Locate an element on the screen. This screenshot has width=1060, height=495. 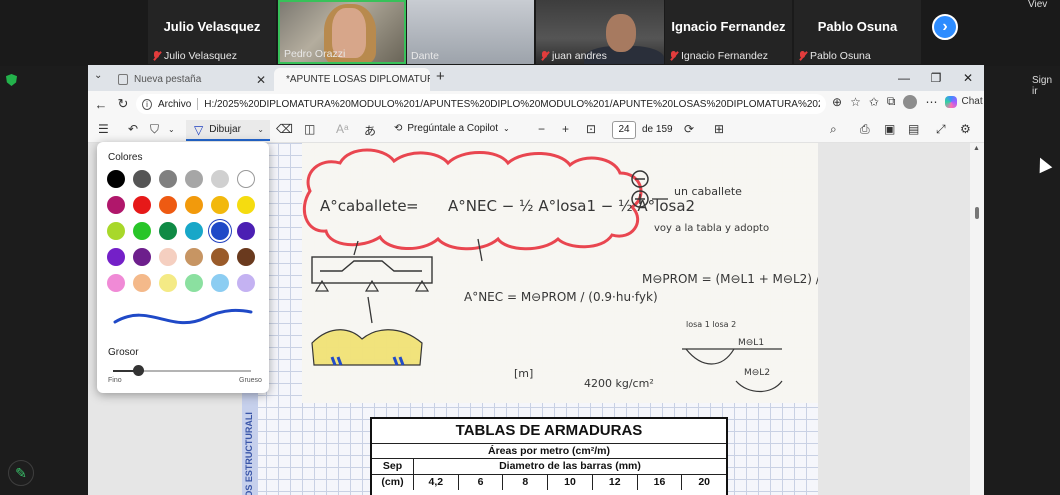
info-icon: i is located at coordinates (147, 104).